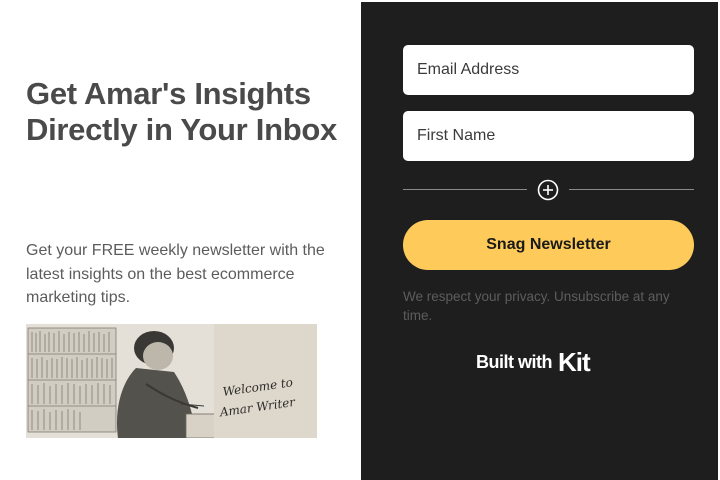 Image resolution: width=720 pixels, height=480 pixels. Describe the element at coordinates (631, 189) in the screenshot. I see `divider-right` at that location.